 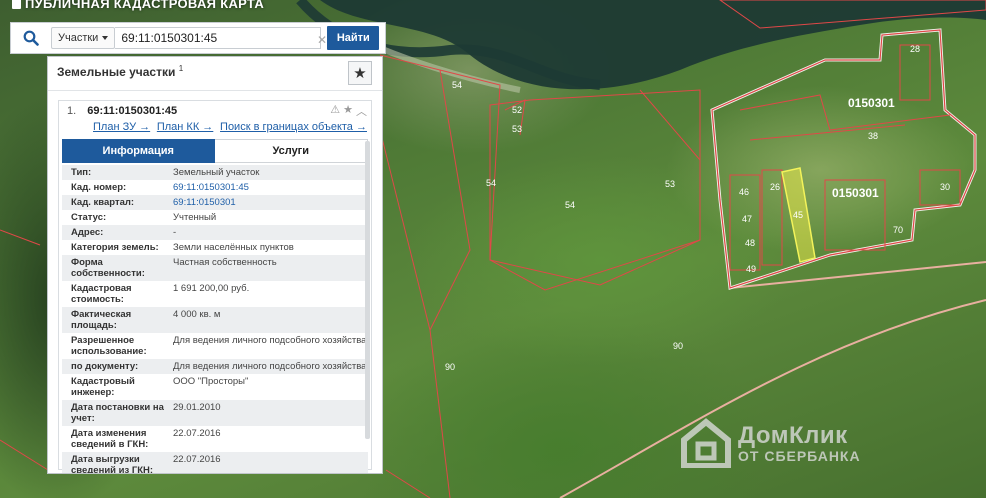 I want to click on cadastral-number-link: 69:11:0150301:45, so click(x=211, y=187).